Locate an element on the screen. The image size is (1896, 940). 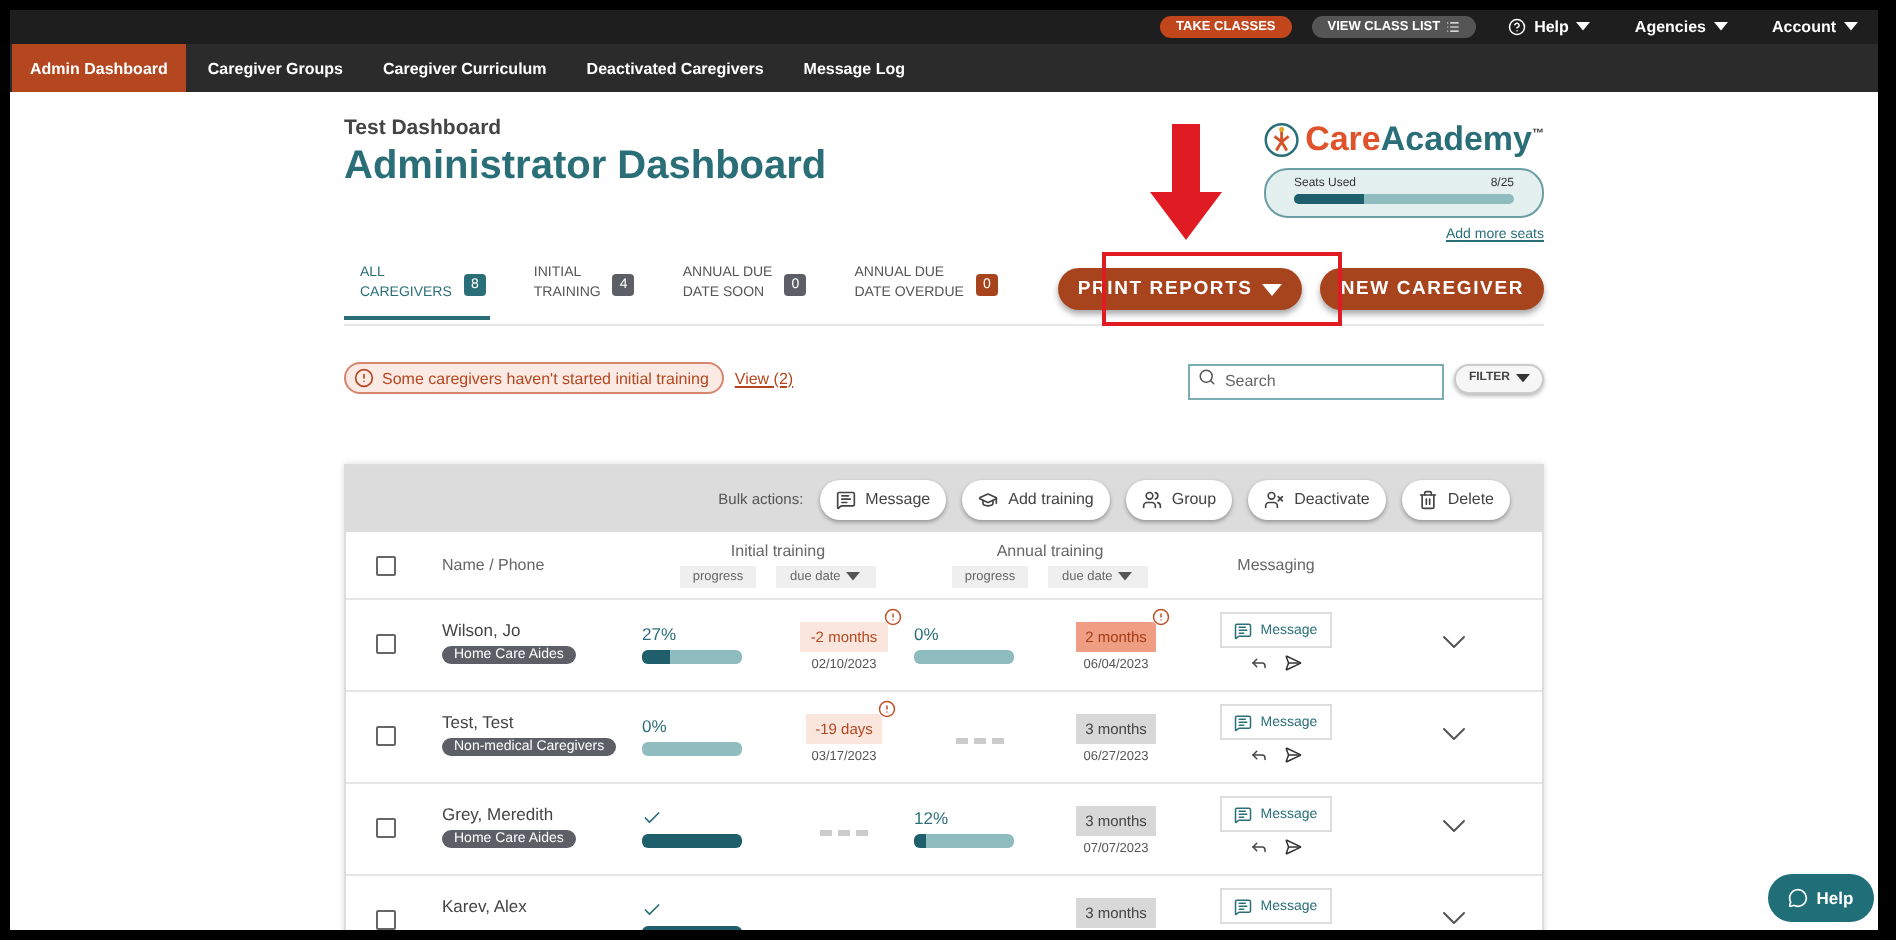
bulk-action-button: Delete is located at coordinates (1455, 499).